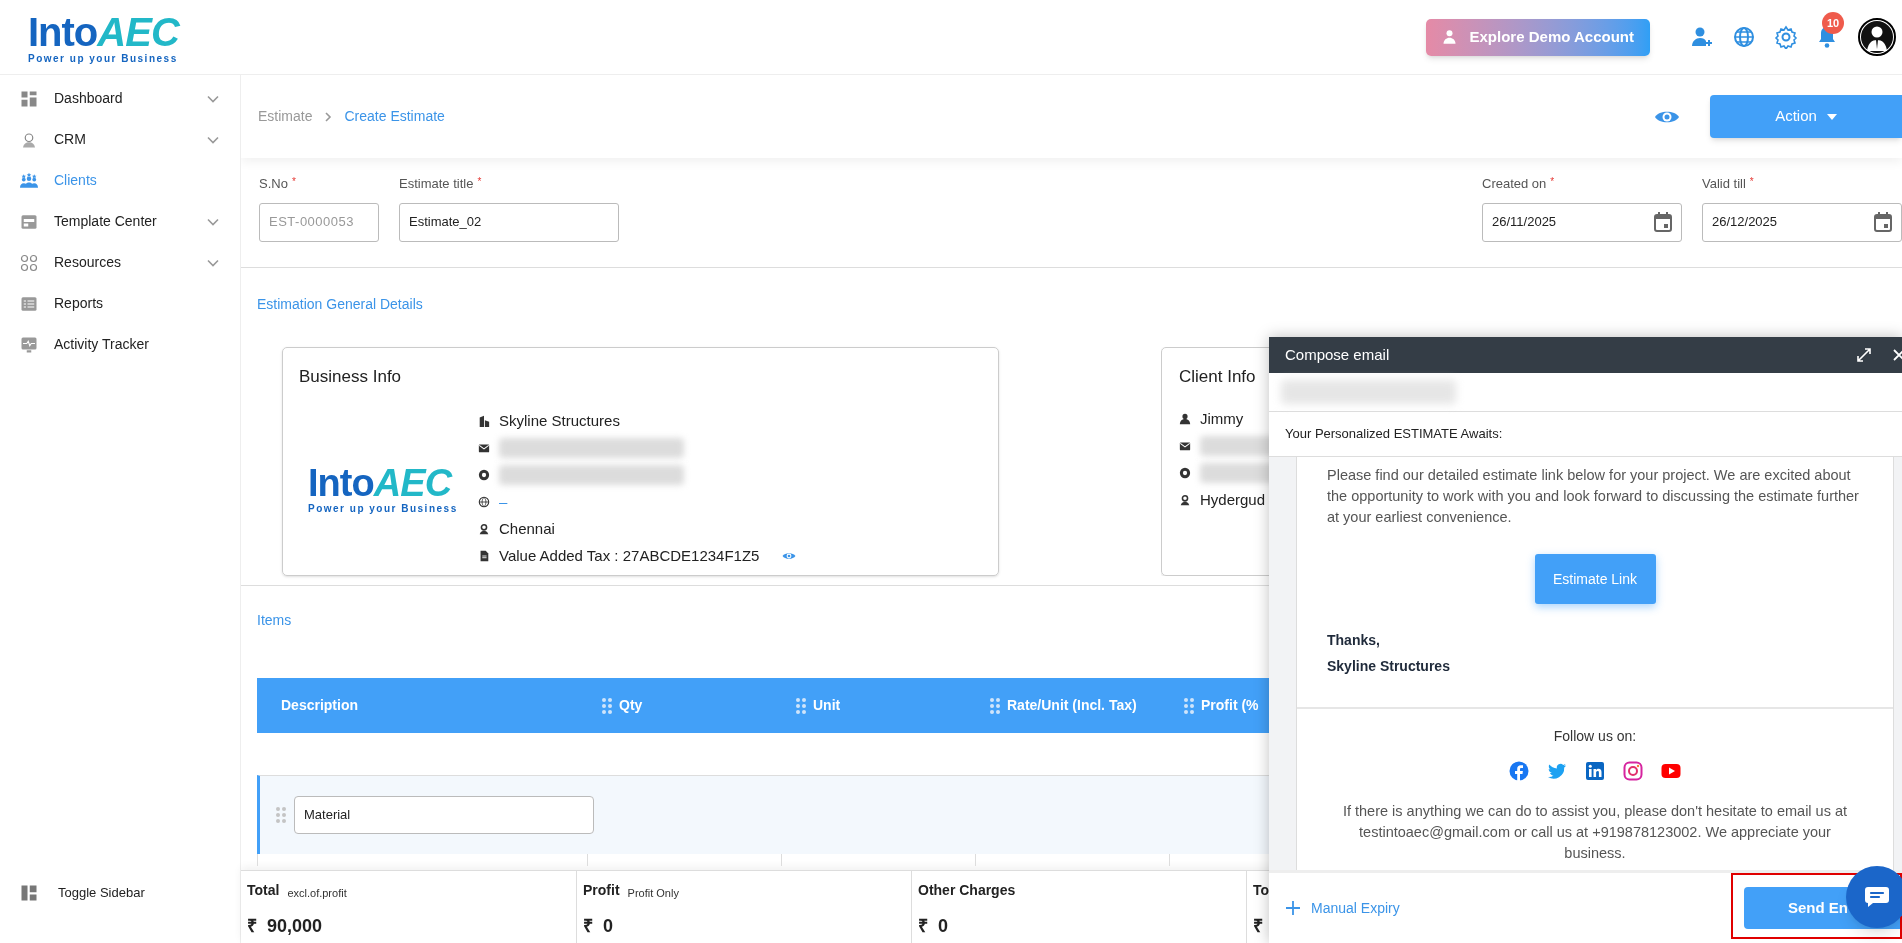 This screenshot has width=1902, height=943. I want to click on column-header: Profit (%, so click(1230, 705).